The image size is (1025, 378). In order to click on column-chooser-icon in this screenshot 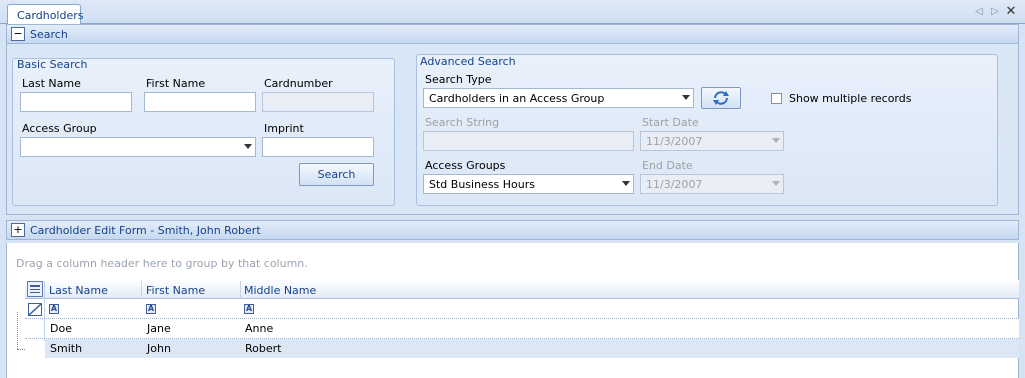, I will do `click(35, 289)`.